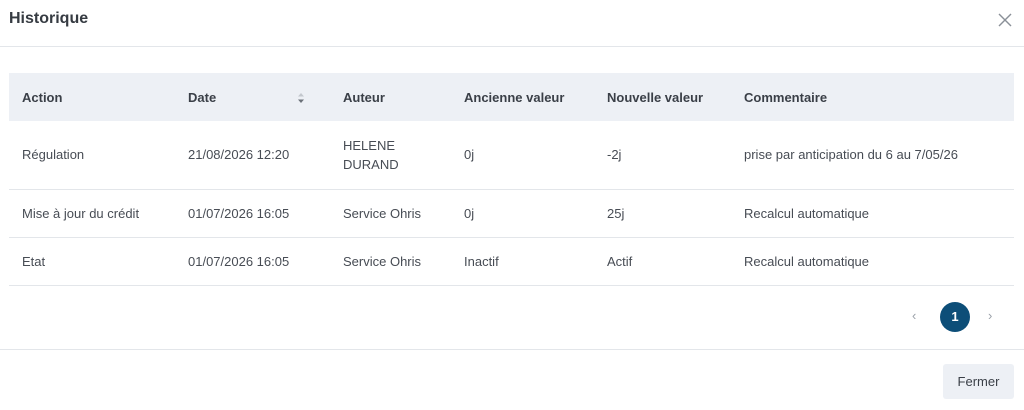 The height and width of the screenshot is (410, 1024). What do you see at coordinates (92, 213) in the screenshot?
I see `cell-action: Mise à jour du crédit` at bounding box center [92, 213].